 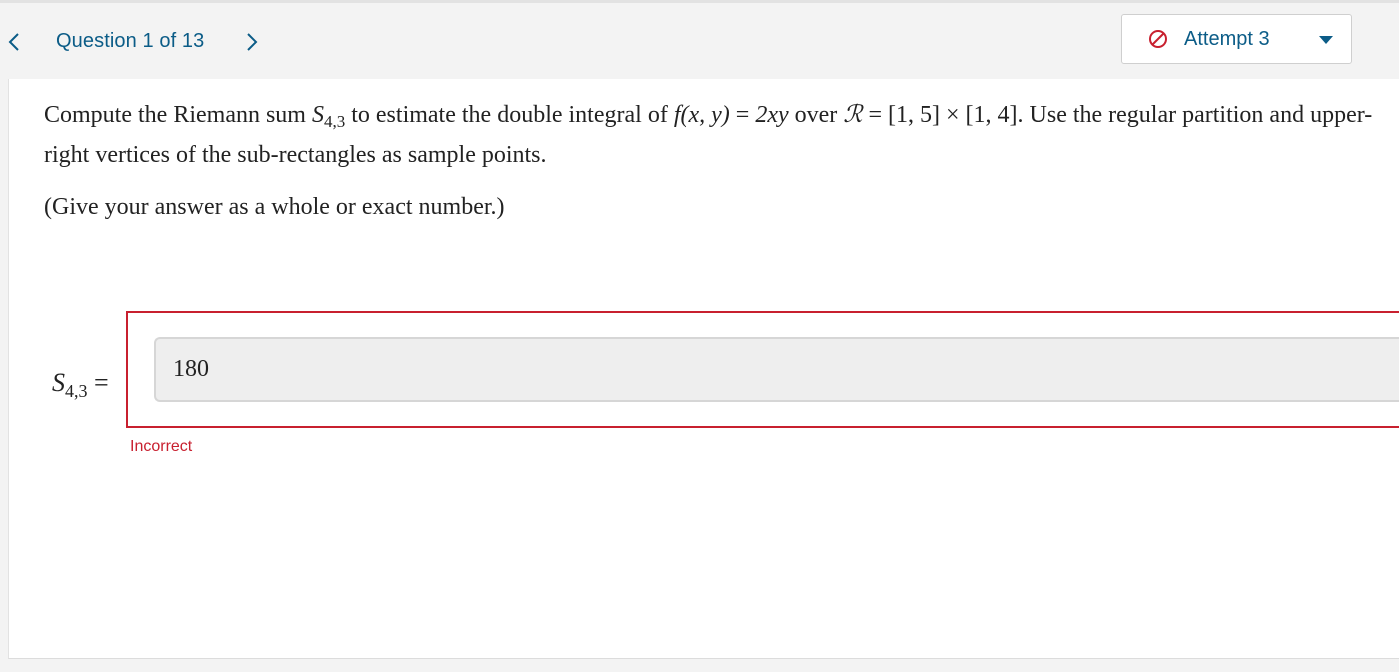 What do you see at coordinates (509, 115) in the screenshot?
I see `question-part: to estimate the double integral of` at bounding box center [509, 115].